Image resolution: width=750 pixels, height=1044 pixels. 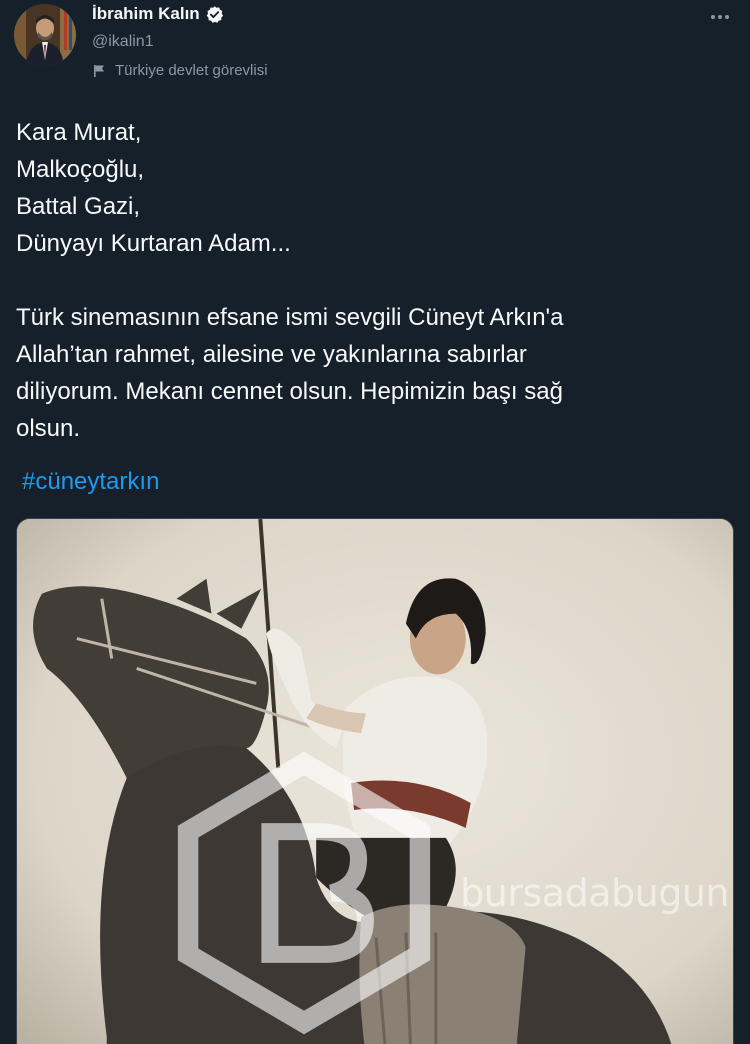 I want to click on avatar, so click(x=45, y=35).